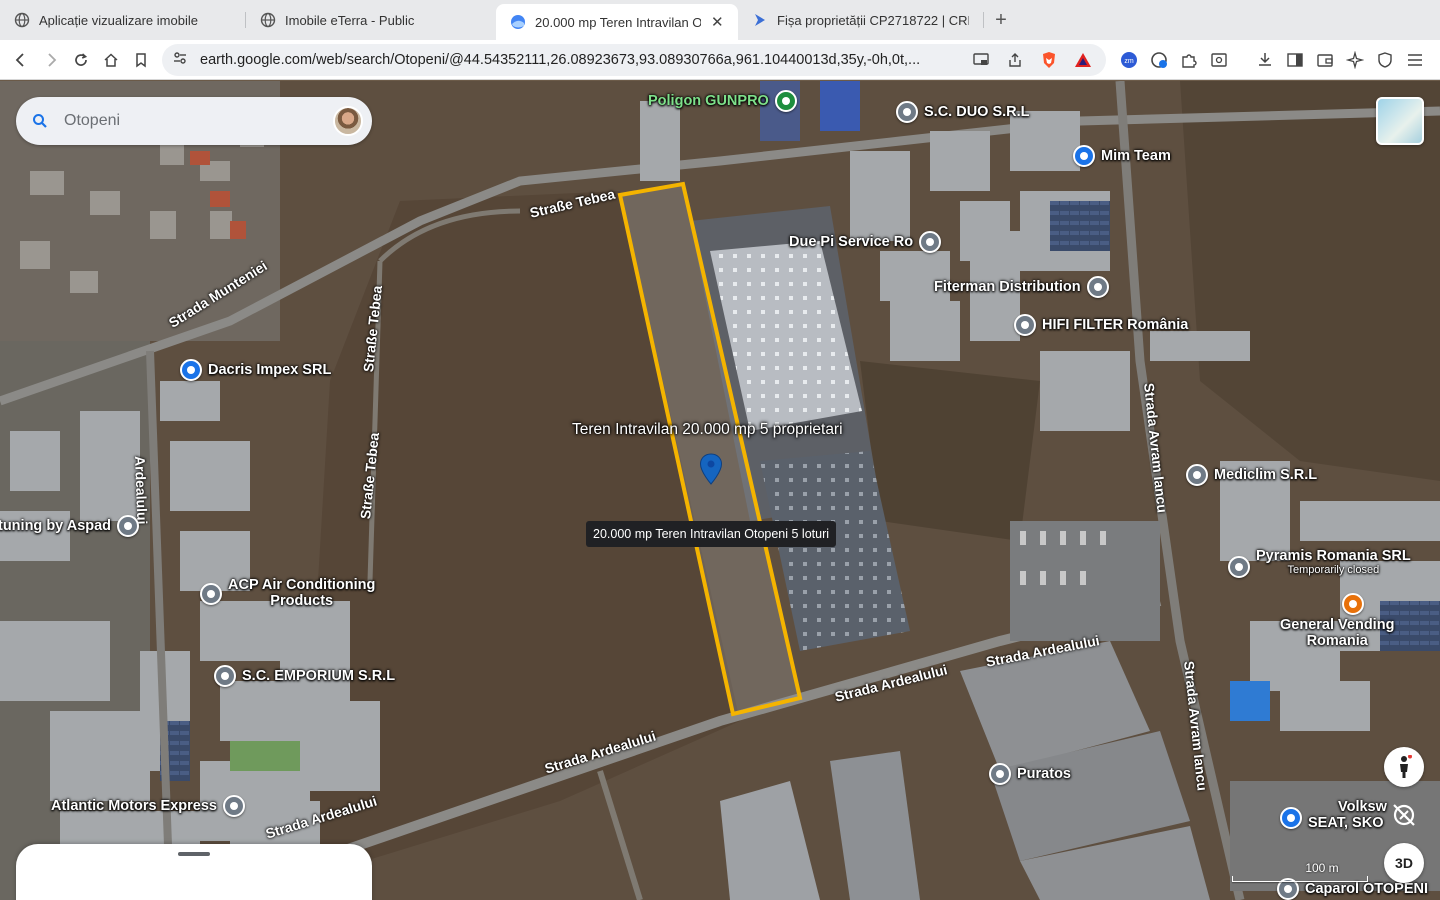 This screenshot has height=900, width=1440. Describe the element at coordinates (348, 121) in the screenshot. I see `avatar` at that location.